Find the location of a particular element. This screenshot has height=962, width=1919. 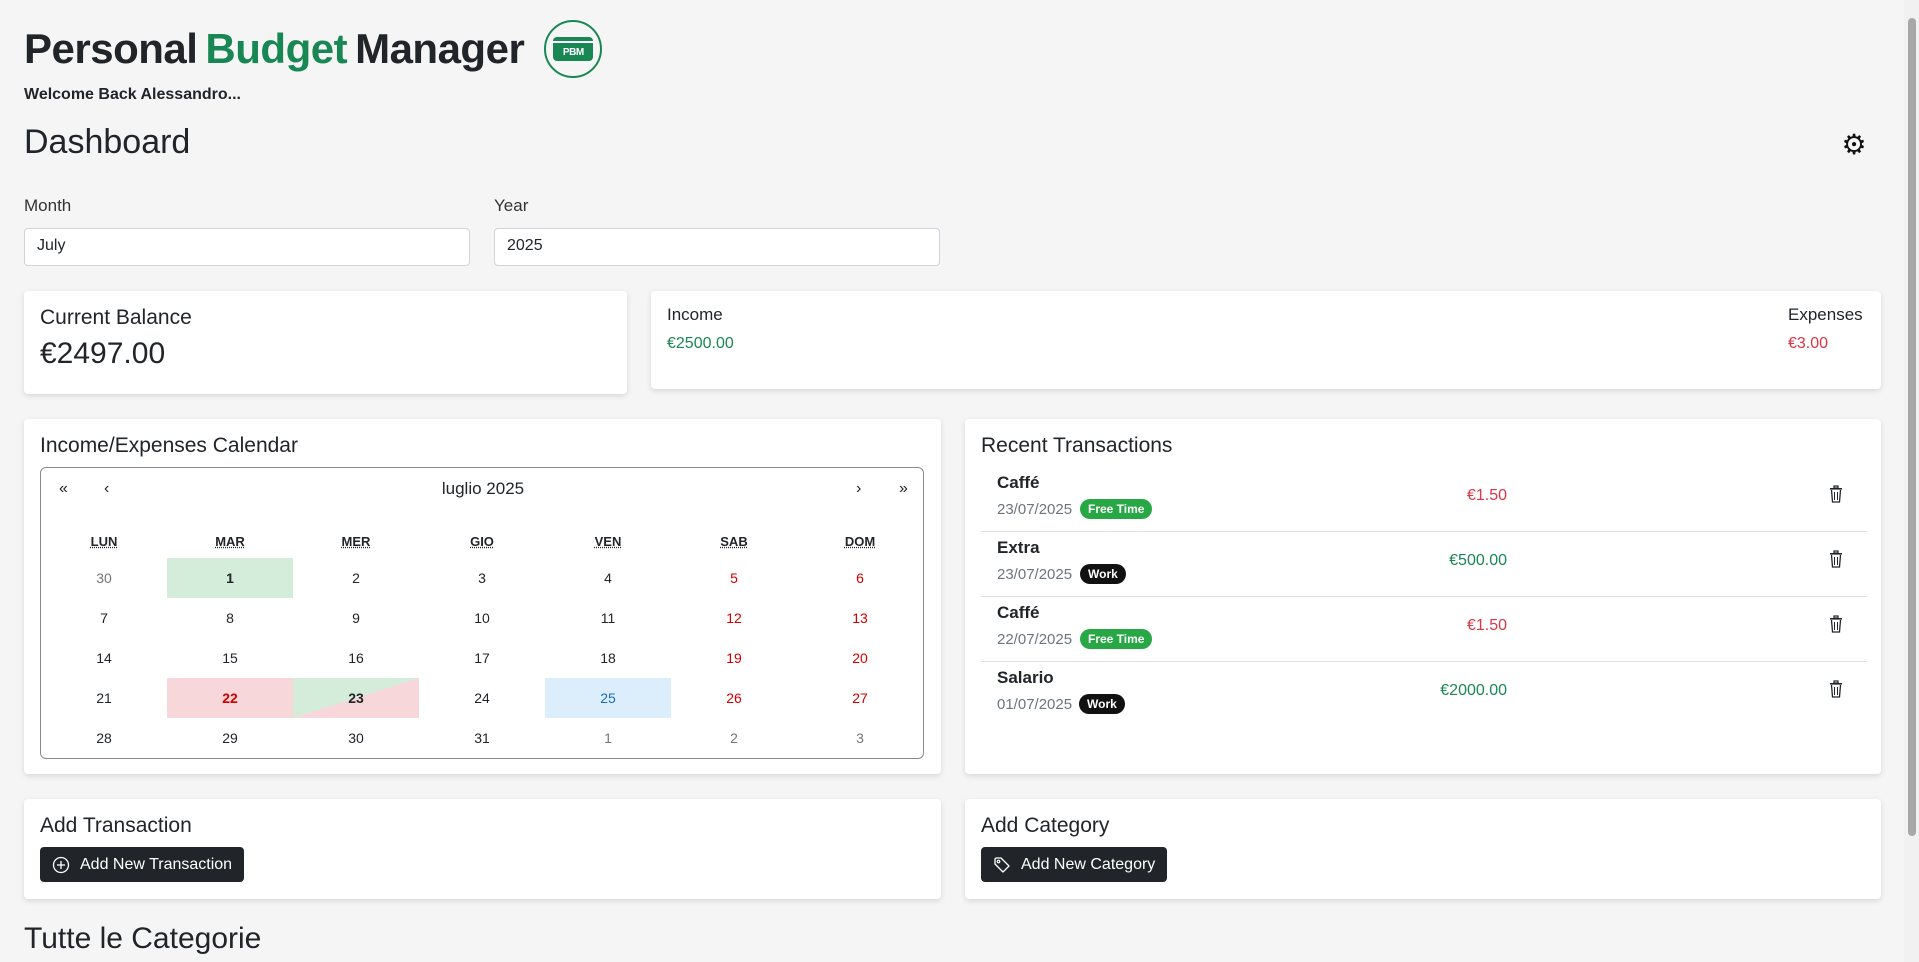

add-new-transaction-button: Add New Transaction is located at coordinates (142, 864).